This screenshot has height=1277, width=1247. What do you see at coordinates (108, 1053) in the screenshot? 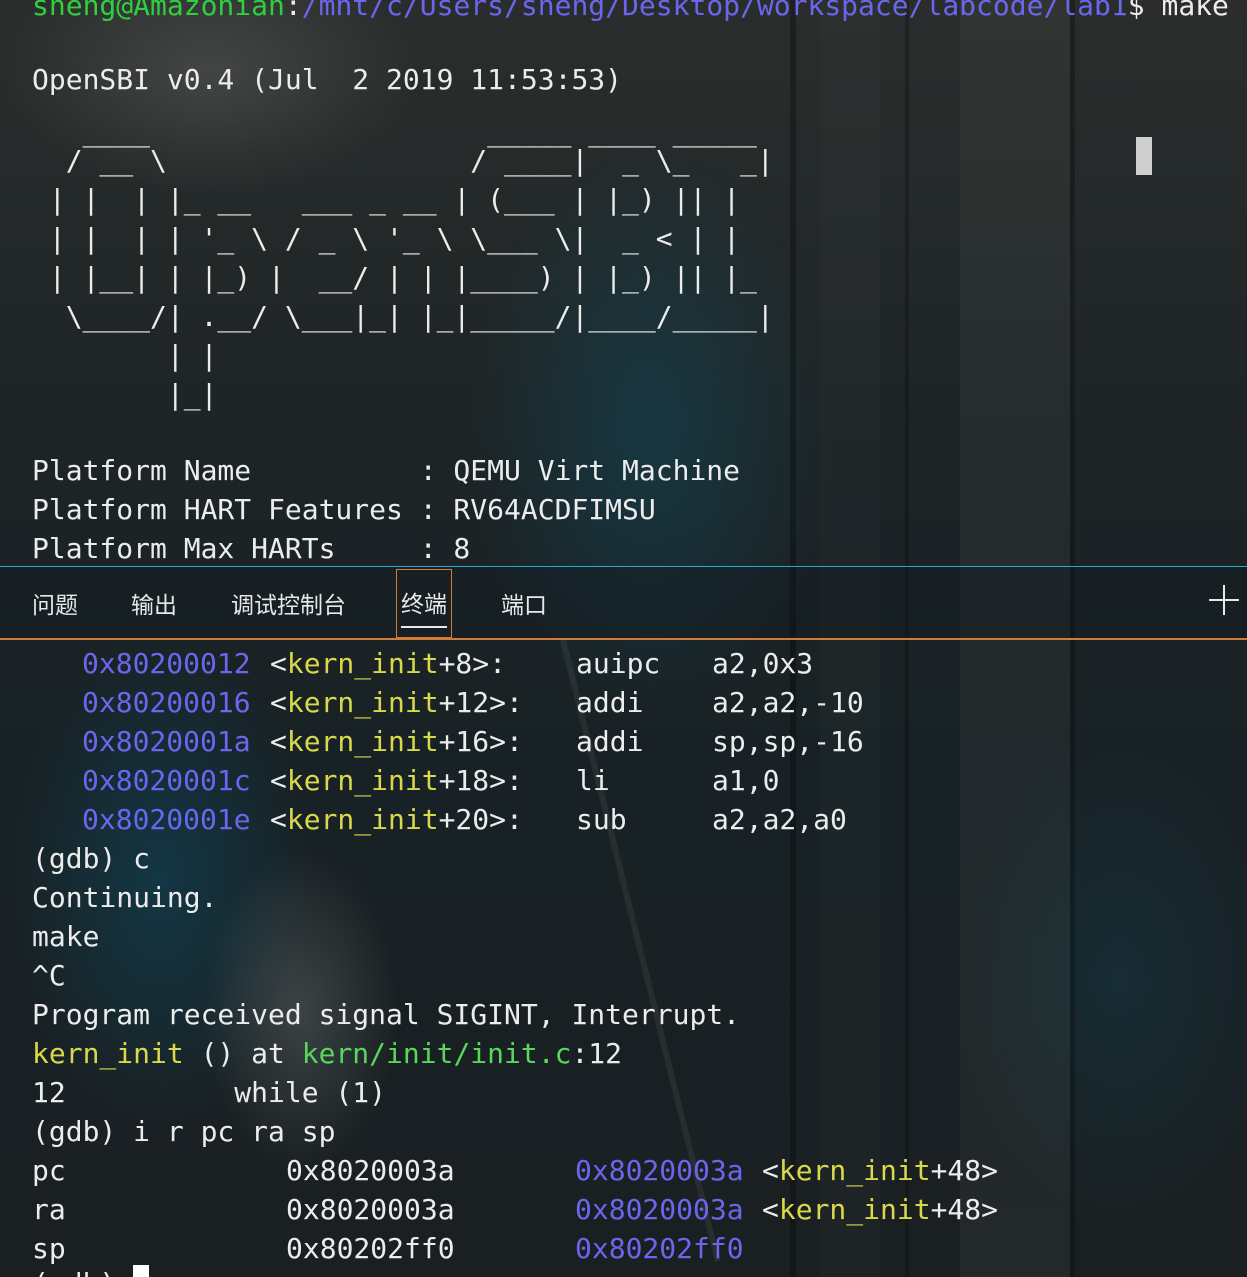
I see `frame-function: kern_init` at bounding box center [108, 1053].